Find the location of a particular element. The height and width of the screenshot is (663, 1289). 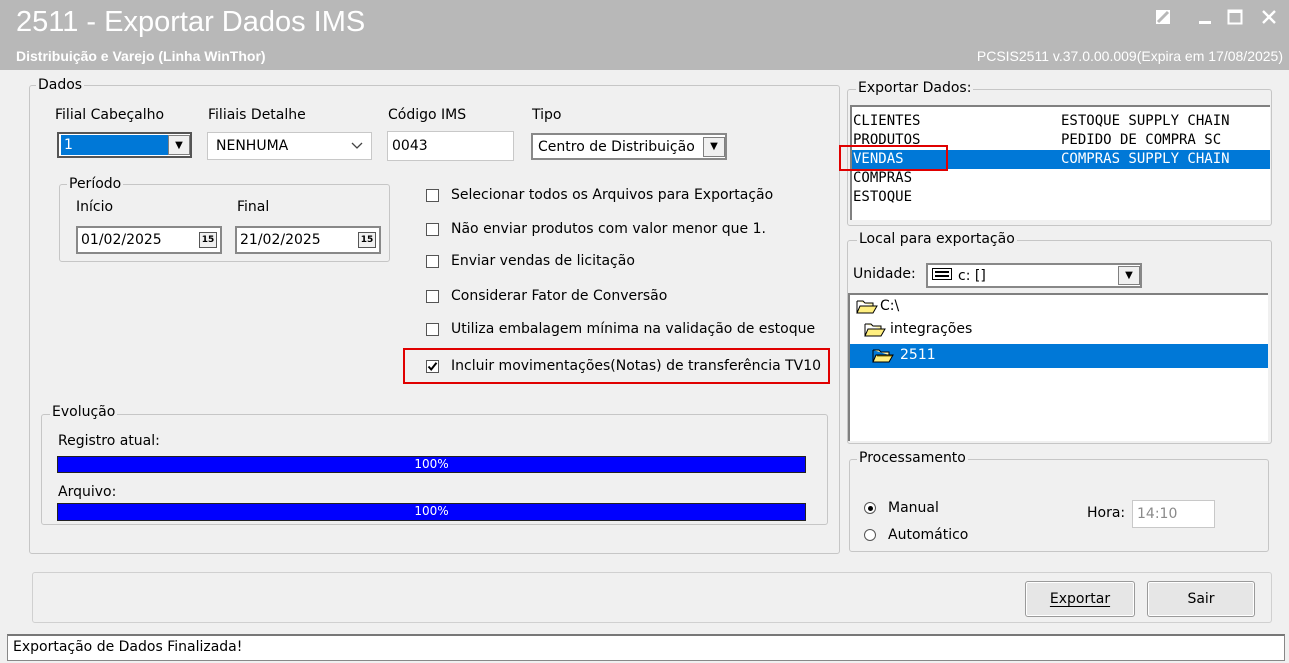

codigo-ims-input: 0043 is located at coordinates (450, 146).